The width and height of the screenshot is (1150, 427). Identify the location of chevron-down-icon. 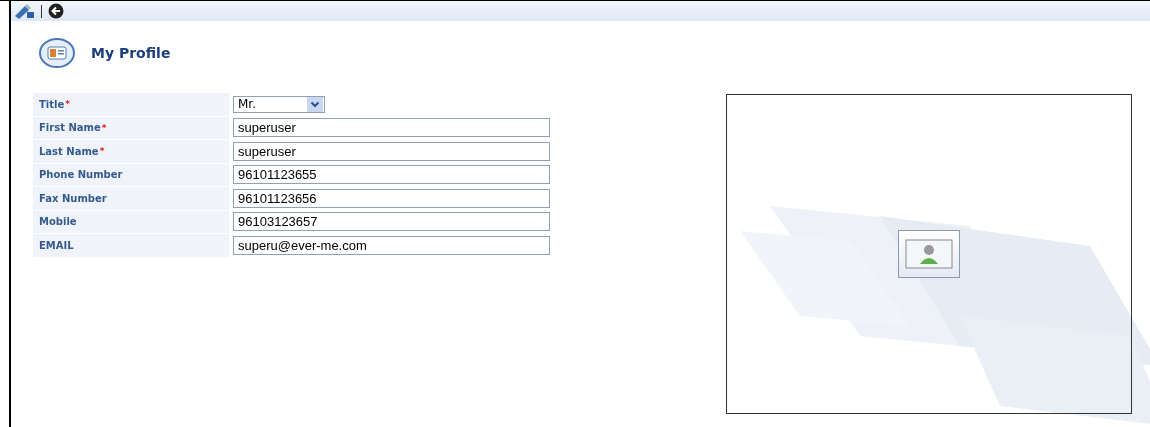
(315, 104).